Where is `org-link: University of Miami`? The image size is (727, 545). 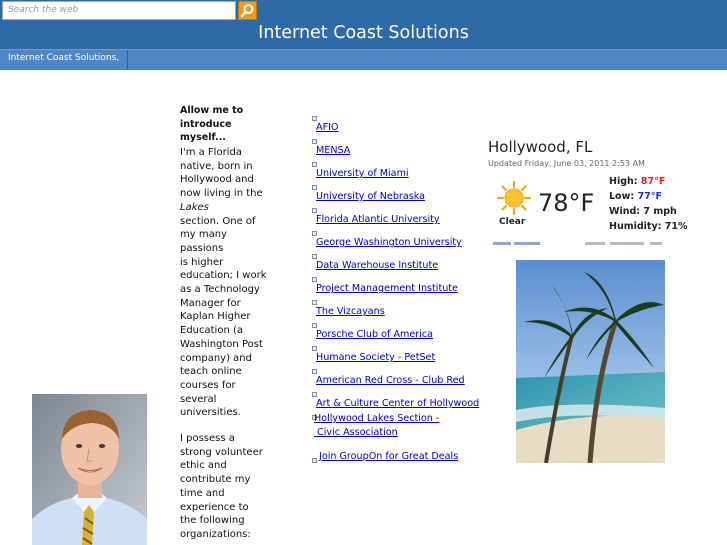 org-link: University of Miami is located at coordinates (362, 174).